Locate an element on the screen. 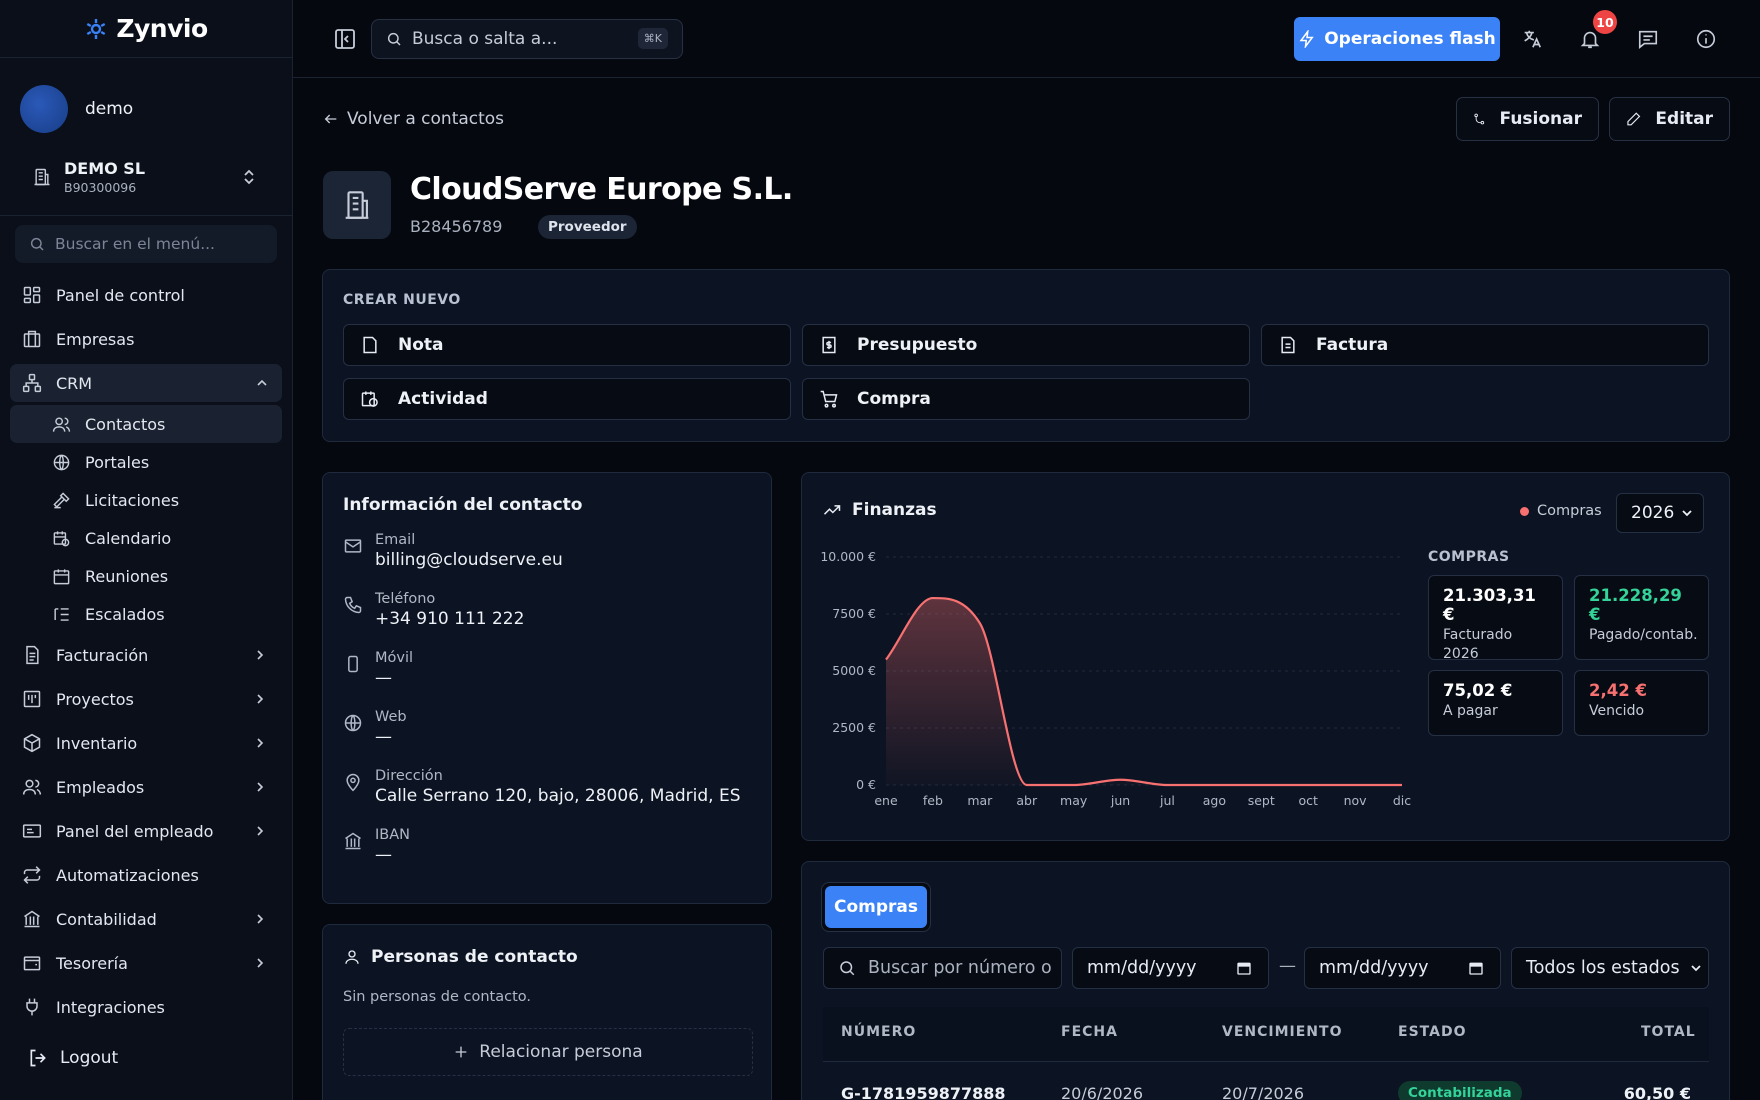  back-to-contacts-link: Volver a contactos is located at coordinates (413, 119).